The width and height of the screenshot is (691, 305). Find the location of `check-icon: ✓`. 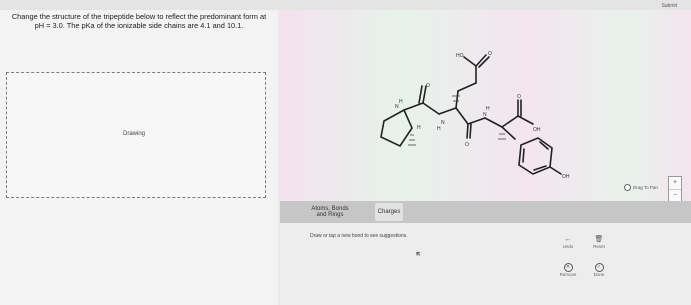

check-icon: ✓ is located at coordinates (599, 267).